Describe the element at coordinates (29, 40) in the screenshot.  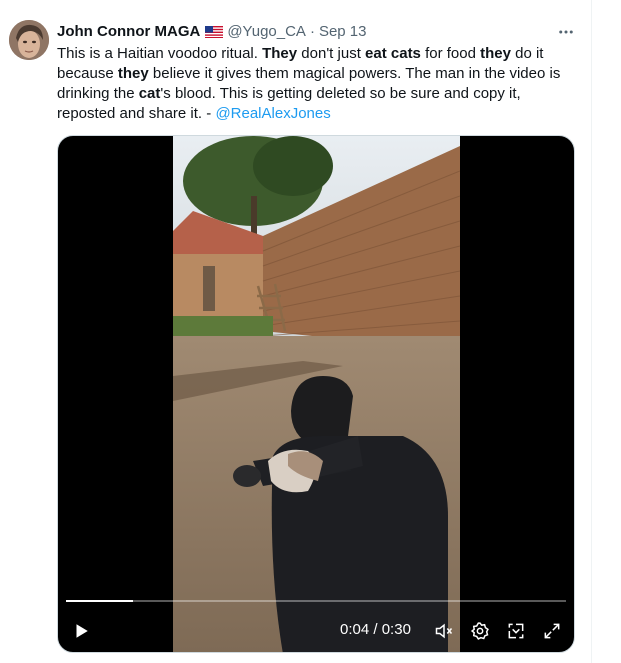
I see `avatar` at that location.